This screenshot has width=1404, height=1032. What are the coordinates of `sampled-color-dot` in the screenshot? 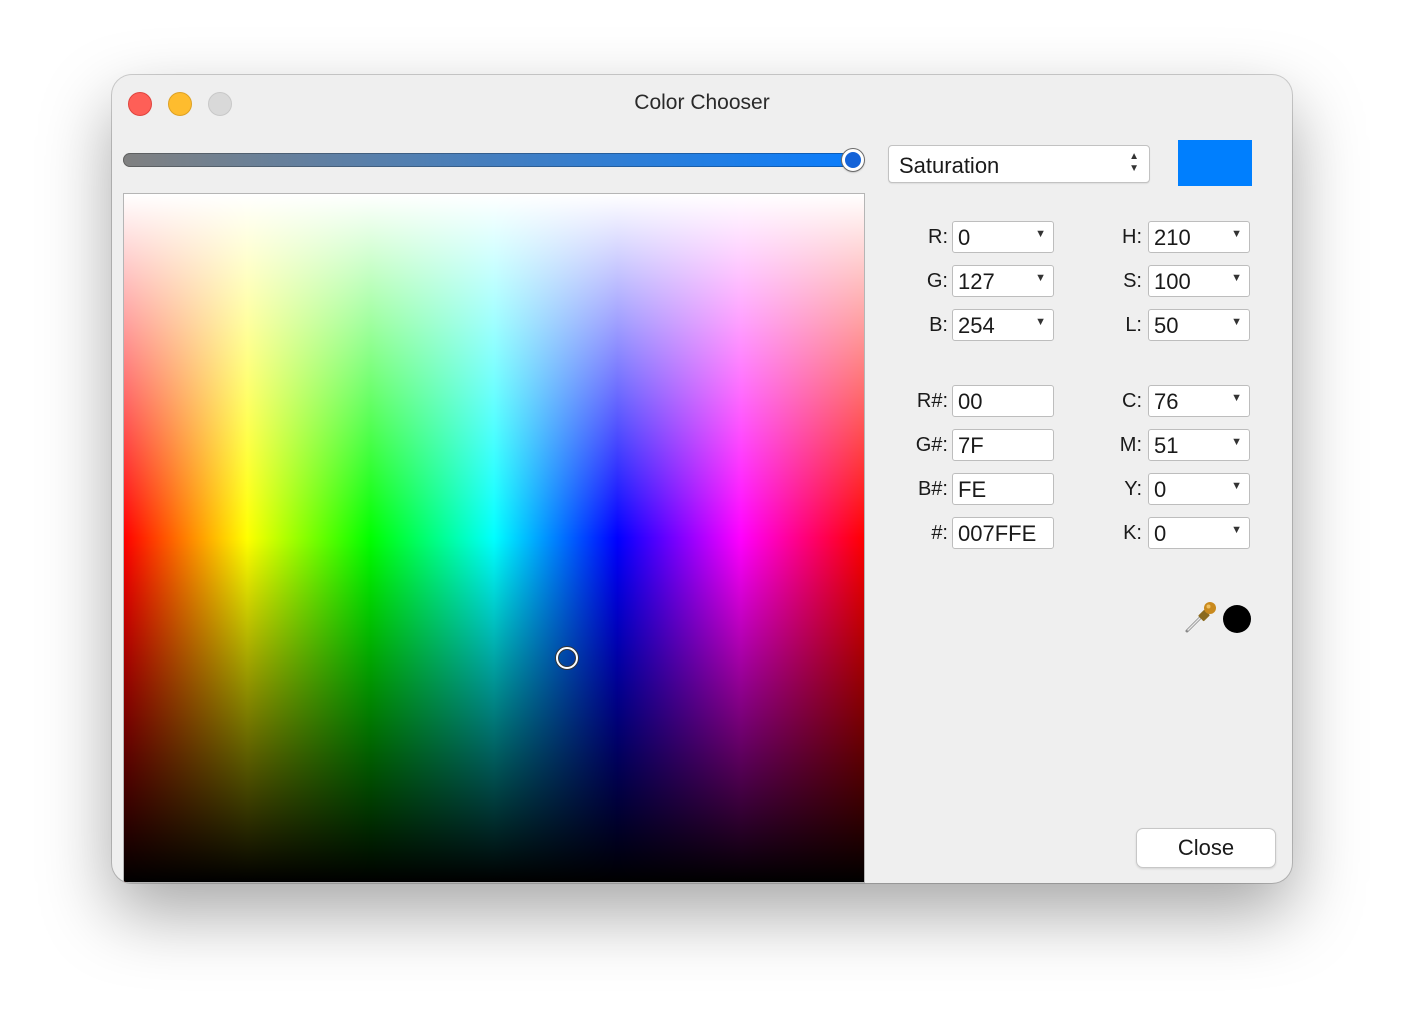 It's located at (1237, 619).